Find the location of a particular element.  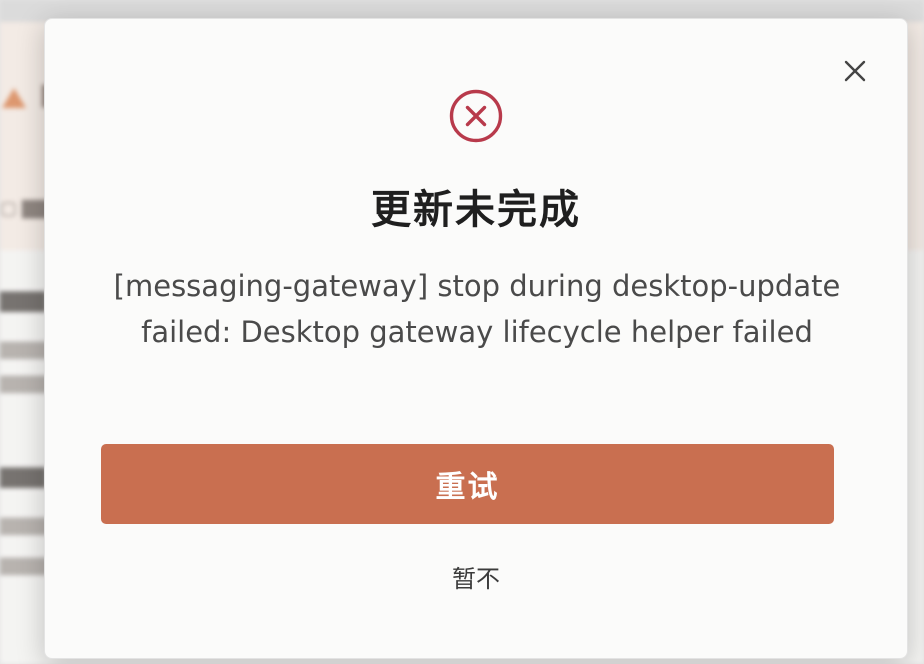

error-circle-x-icon is located at coordinates (476, 116).